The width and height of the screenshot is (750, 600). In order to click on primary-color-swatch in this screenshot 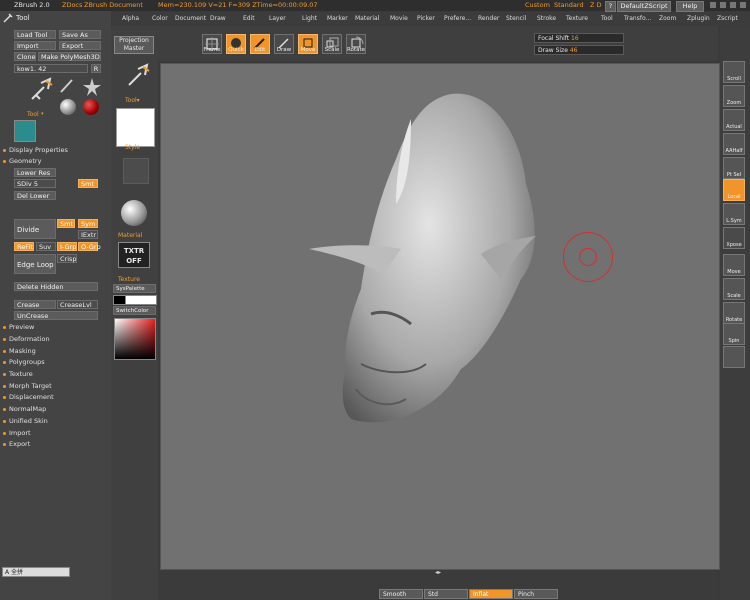, I will do `click(141, 300)`.